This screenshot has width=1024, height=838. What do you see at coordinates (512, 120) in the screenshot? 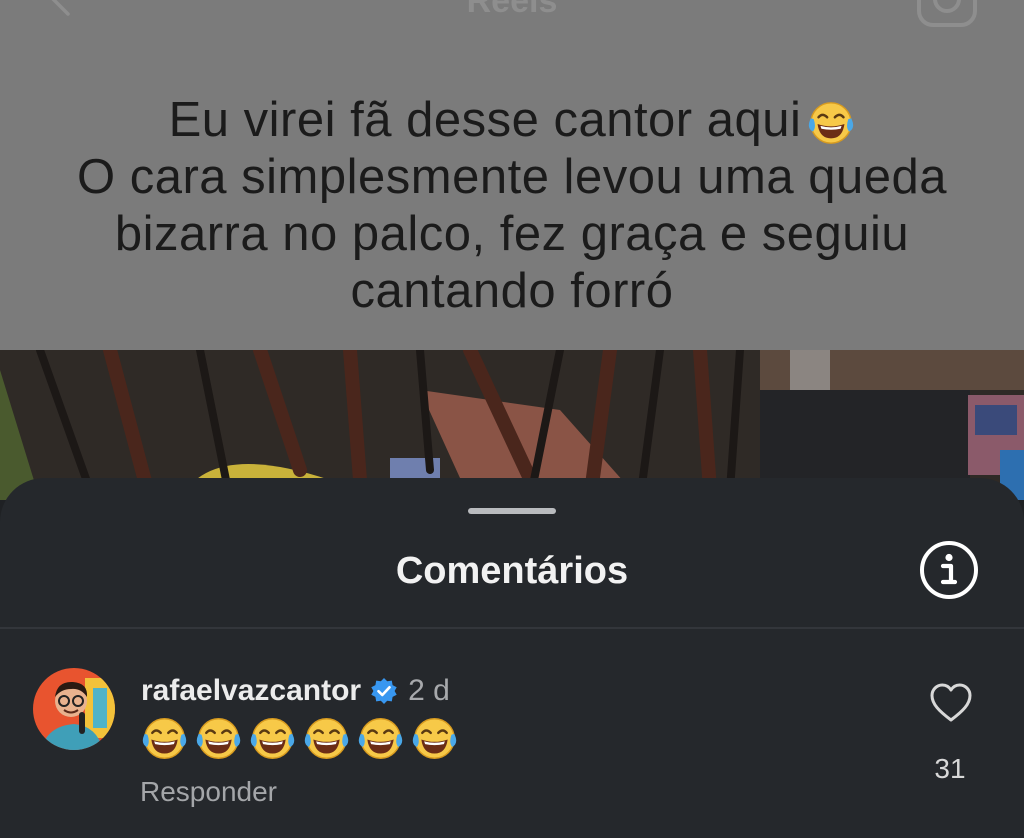
I see `caption-line: Eu virei fã desse cantor aqui` at bounding box center [512, 120].